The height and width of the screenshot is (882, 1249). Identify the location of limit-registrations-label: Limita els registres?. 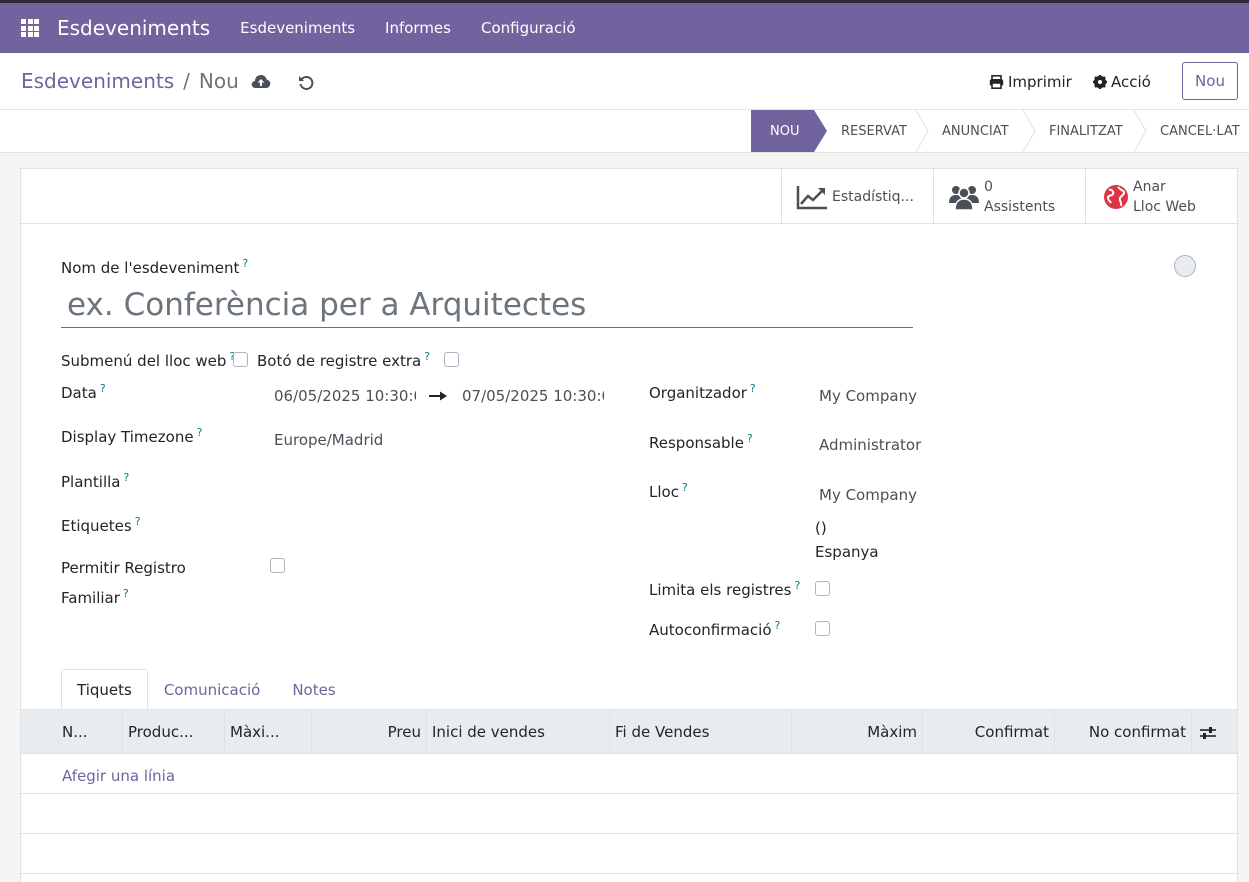
(725, 589).